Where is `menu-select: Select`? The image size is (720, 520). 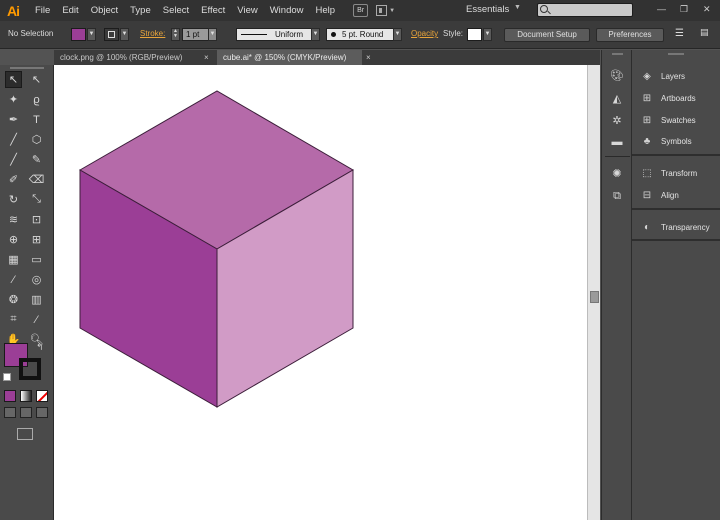
menu-select: Select is located at coordinates (176, 10).